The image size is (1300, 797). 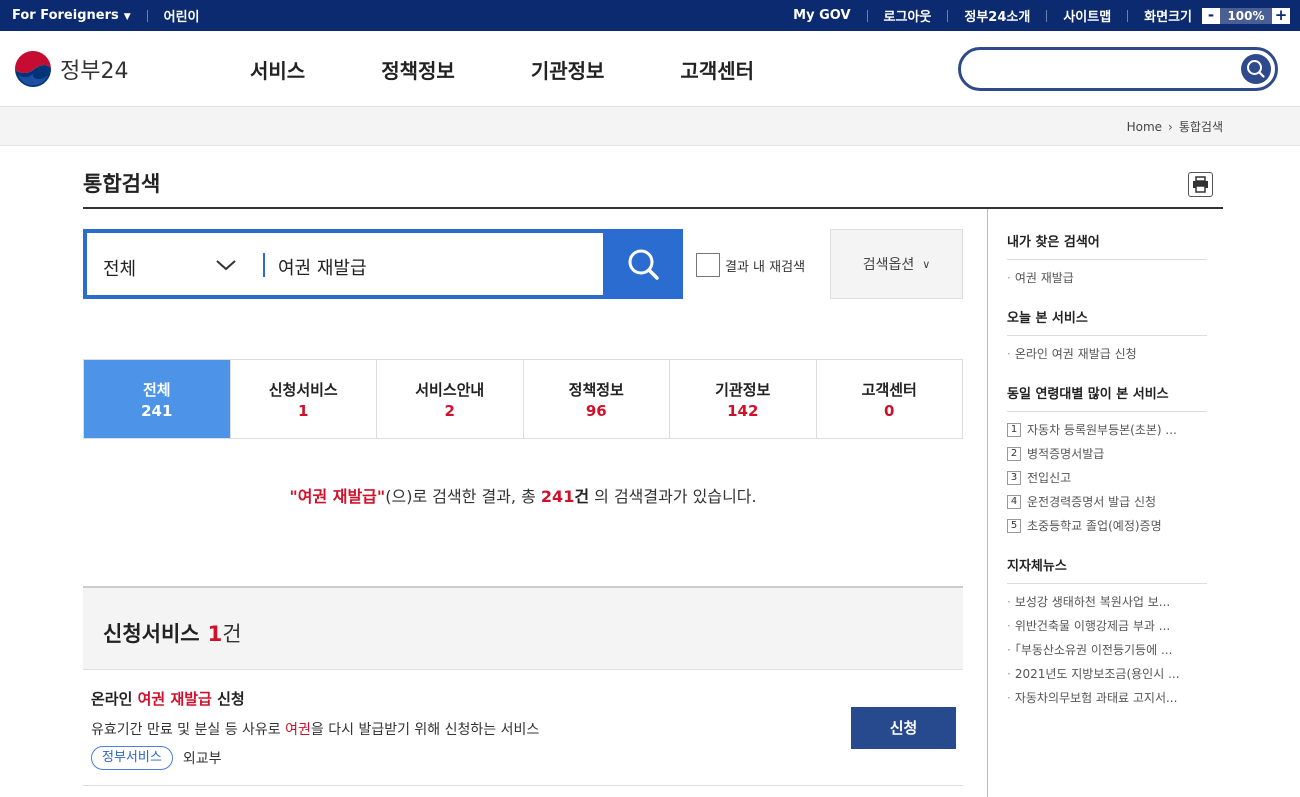 What do you see at coordinates (1246, 15) in the screenshot?
I see `zoom-control: - 100% +` at bounding box center [1246, 15].